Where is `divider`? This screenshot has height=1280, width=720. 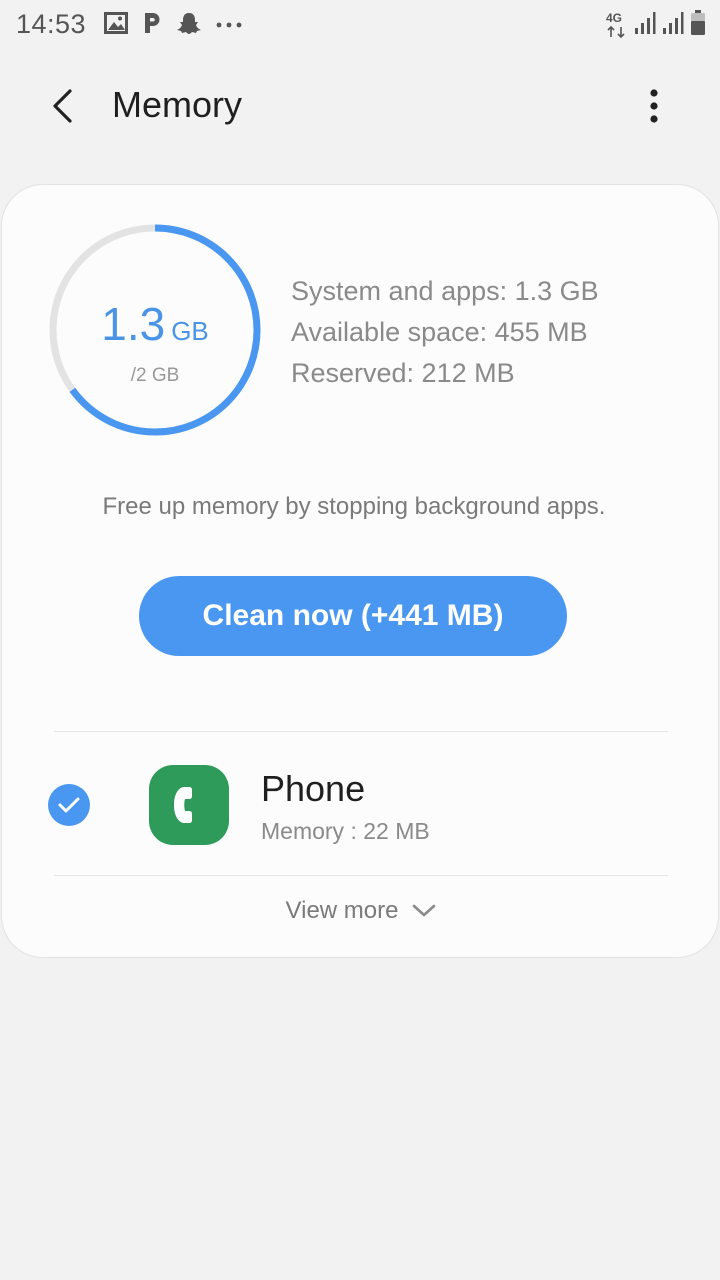
divider is located at coordinates (361, 875).